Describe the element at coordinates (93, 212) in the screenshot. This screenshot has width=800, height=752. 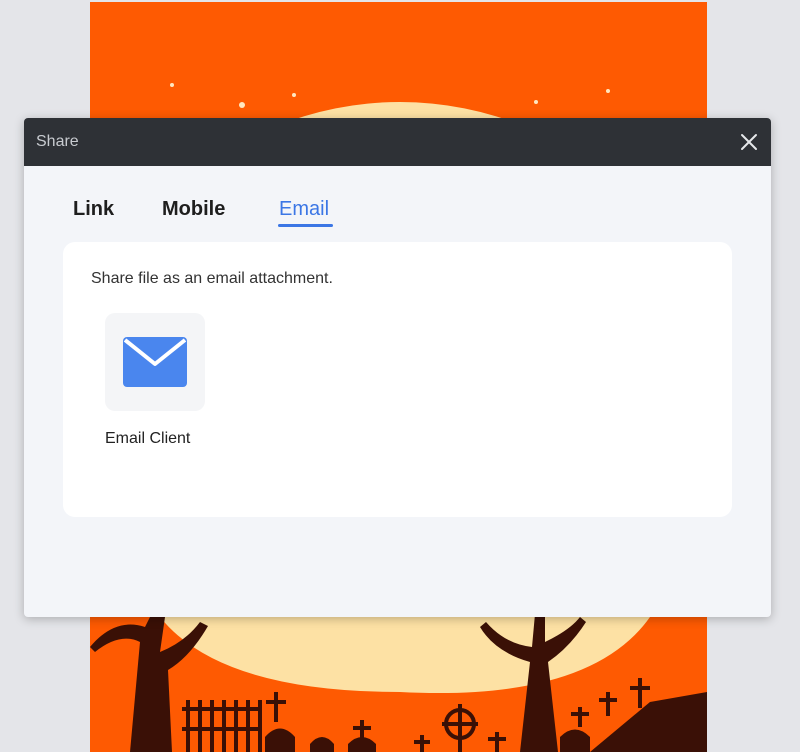
I see `tab-link: Link` at that location.